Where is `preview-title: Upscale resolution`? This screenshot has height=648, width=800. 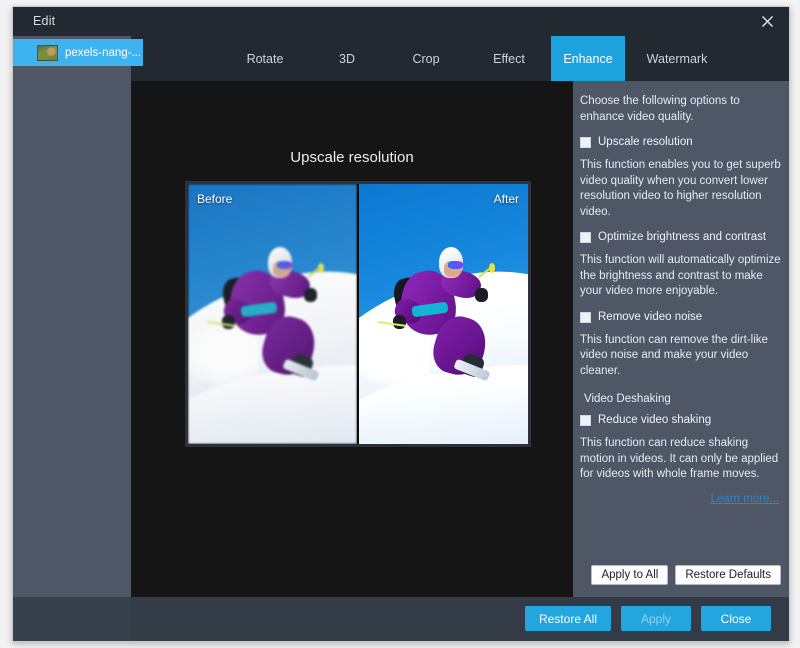 preview-title: Upscale resolution is located at coordinates (352, 157).